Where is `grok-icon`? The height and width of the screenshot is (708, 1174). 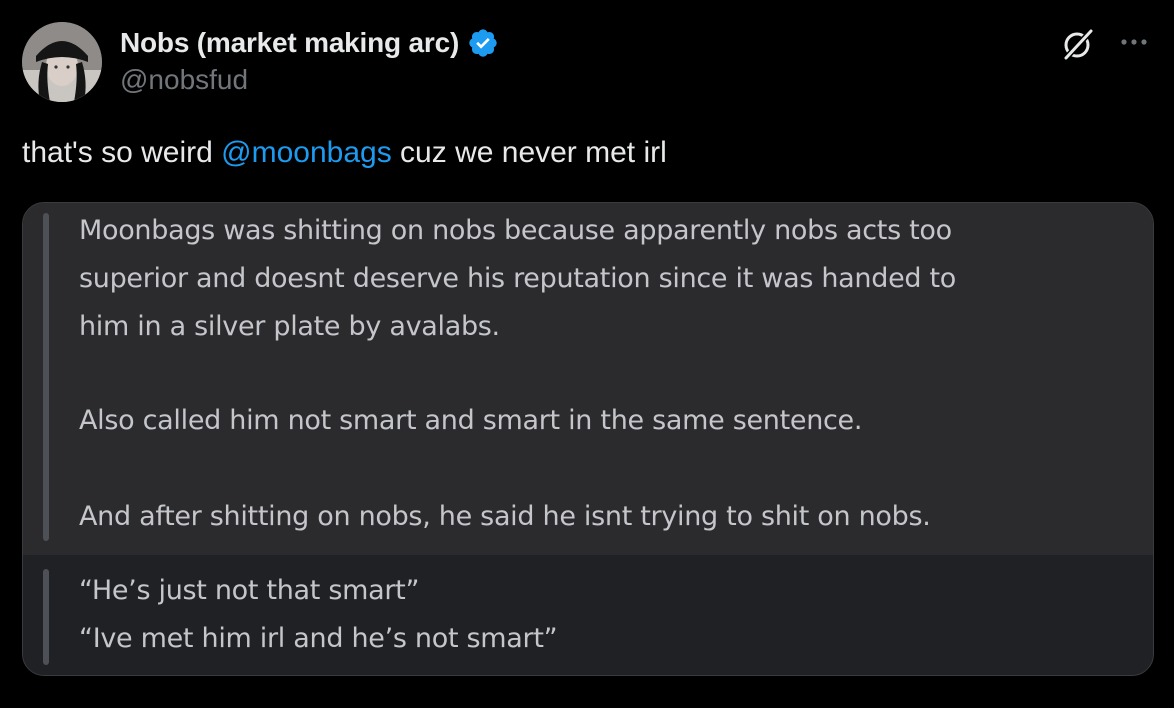 grok-icon is located at coordinates (1078, 44).